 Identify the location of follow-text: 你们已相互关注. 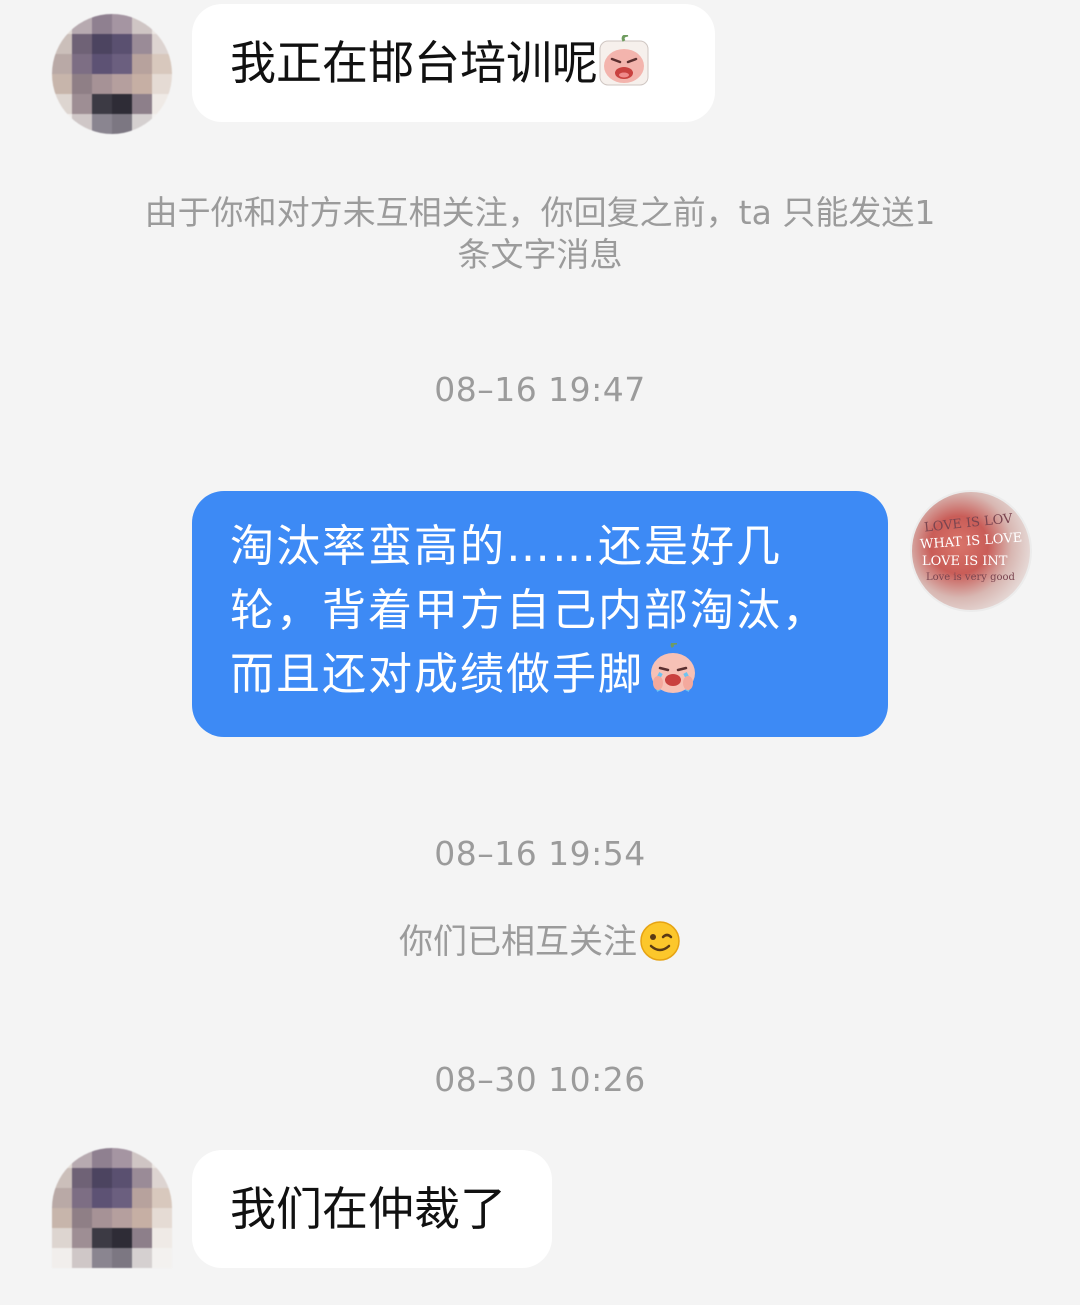
(518, 942).